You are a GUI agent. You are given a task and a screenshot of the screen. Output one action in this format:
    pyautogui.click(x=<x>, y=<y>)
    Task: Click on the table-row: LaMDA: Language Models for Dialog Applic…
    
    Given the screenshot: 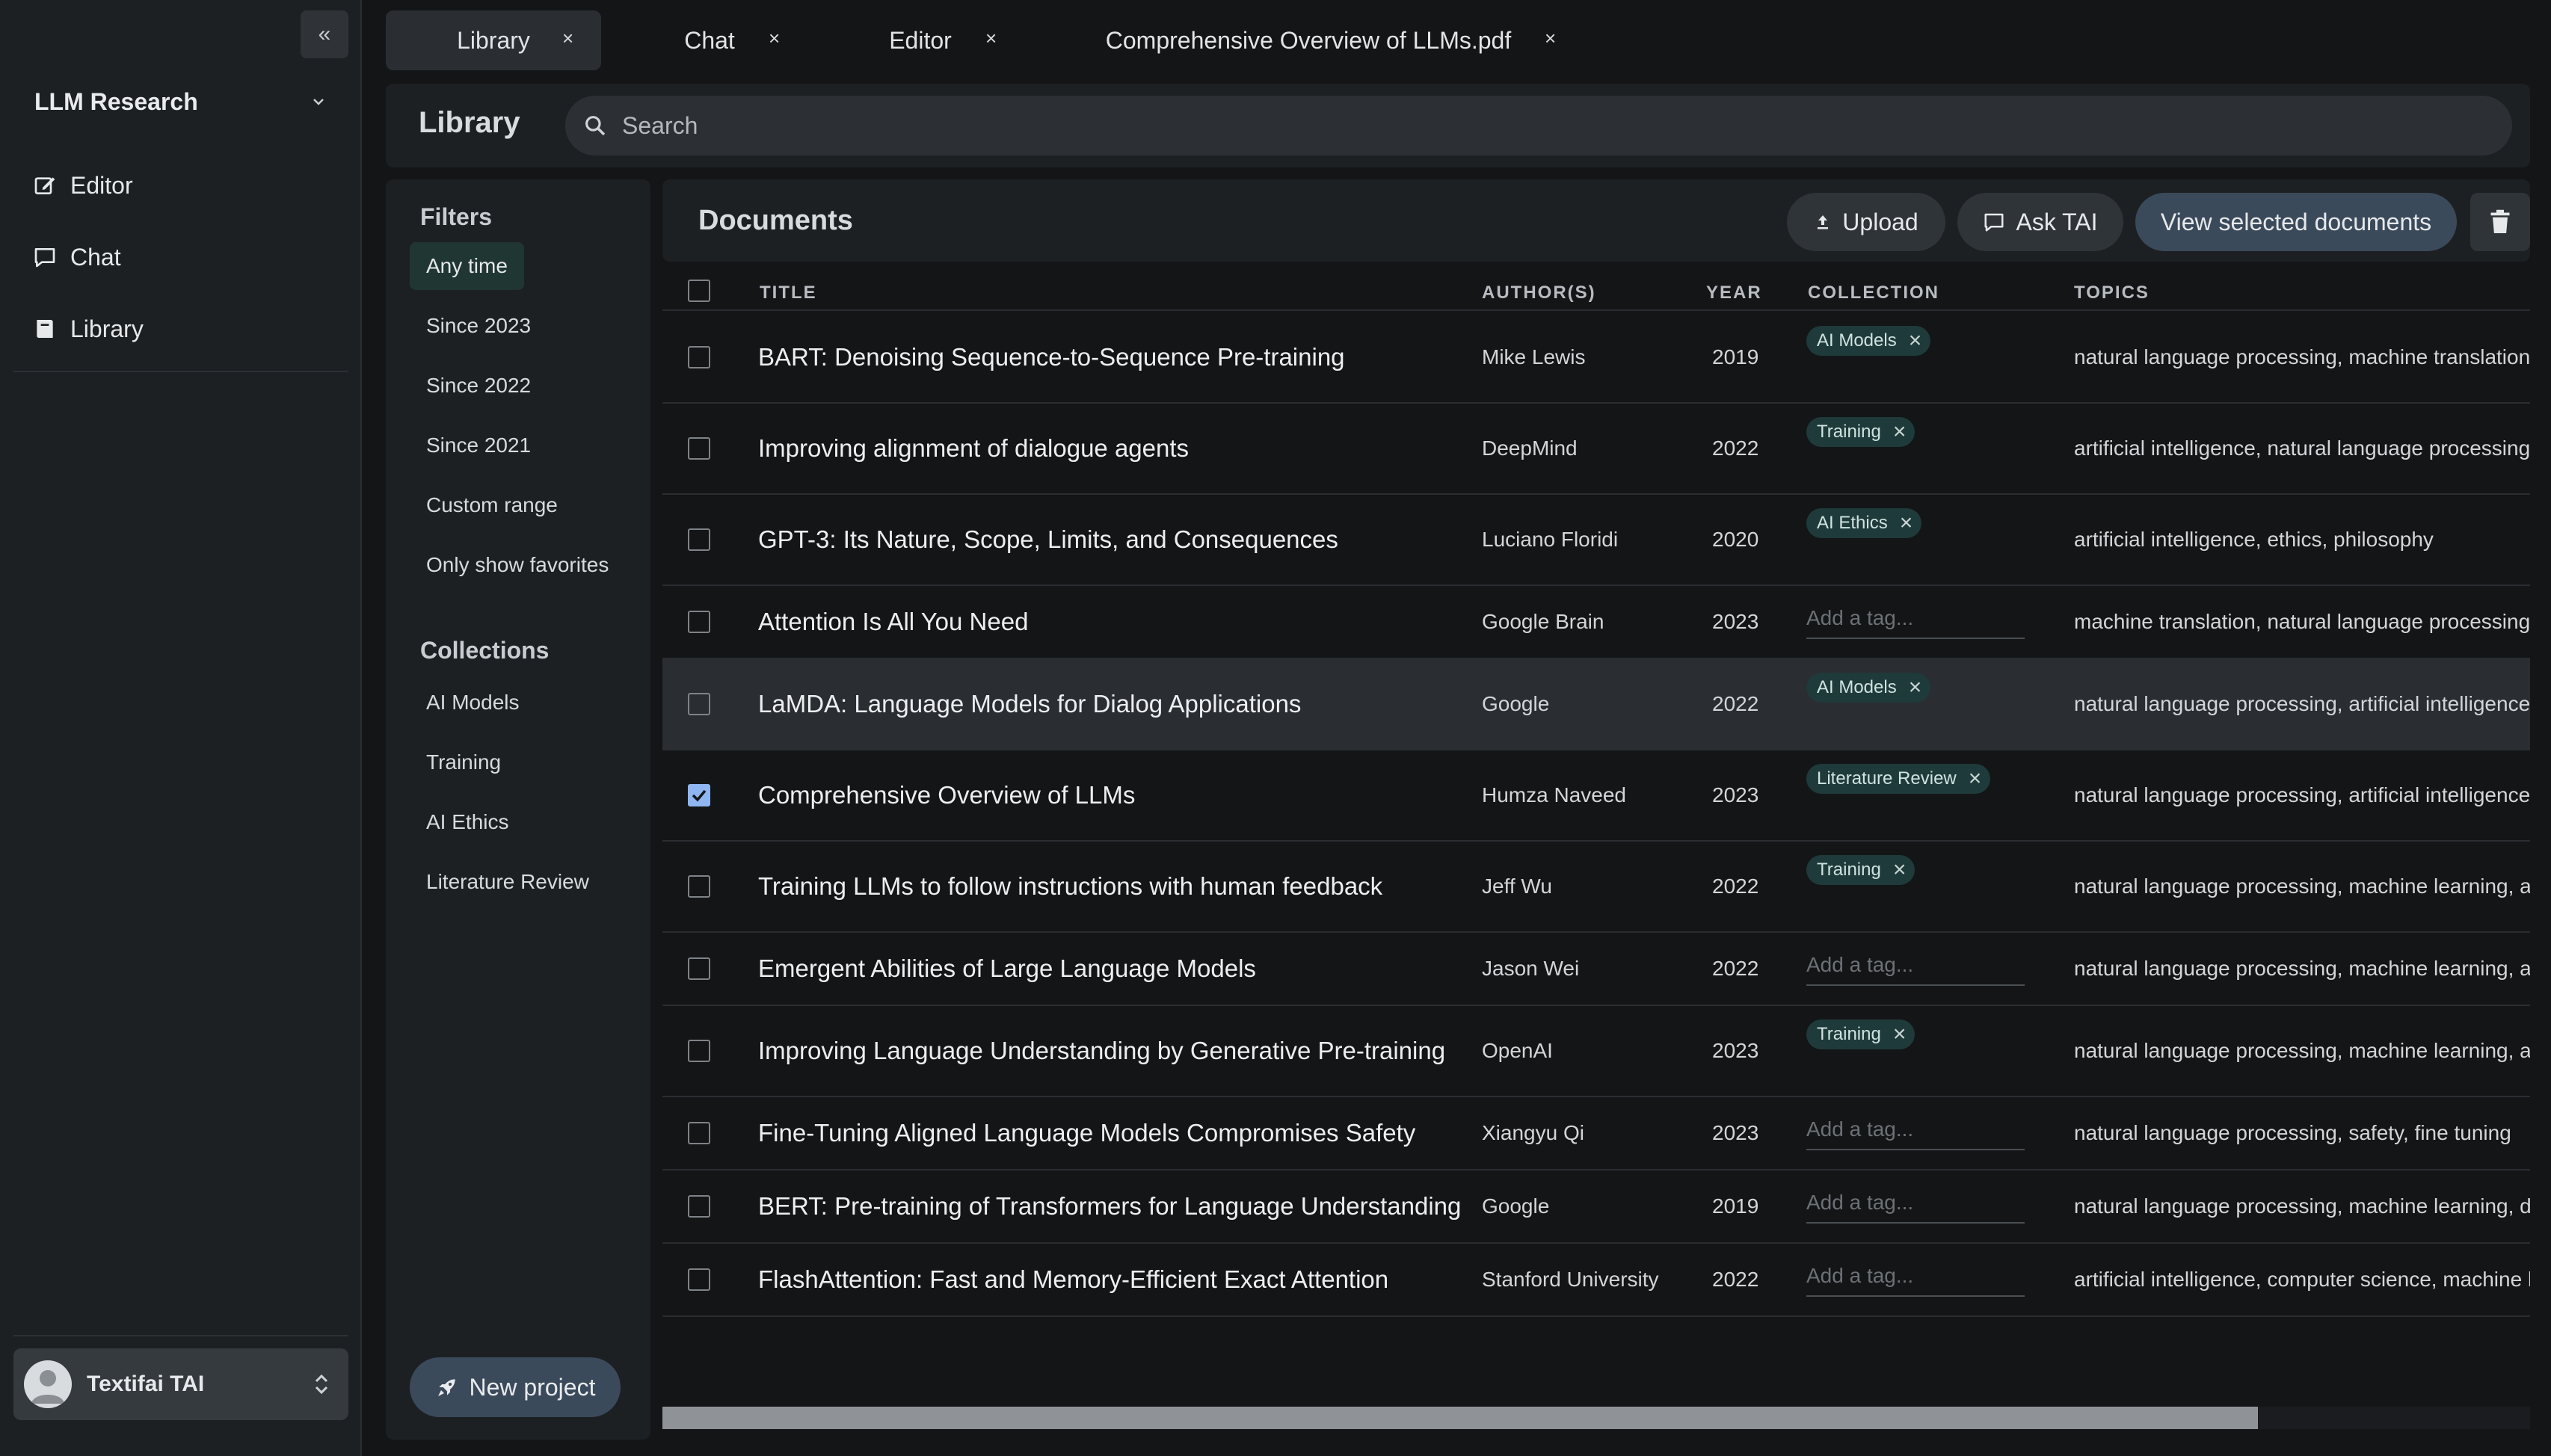 What is the action you would take?
    pyautogui.click(x=1596, y=704)
    